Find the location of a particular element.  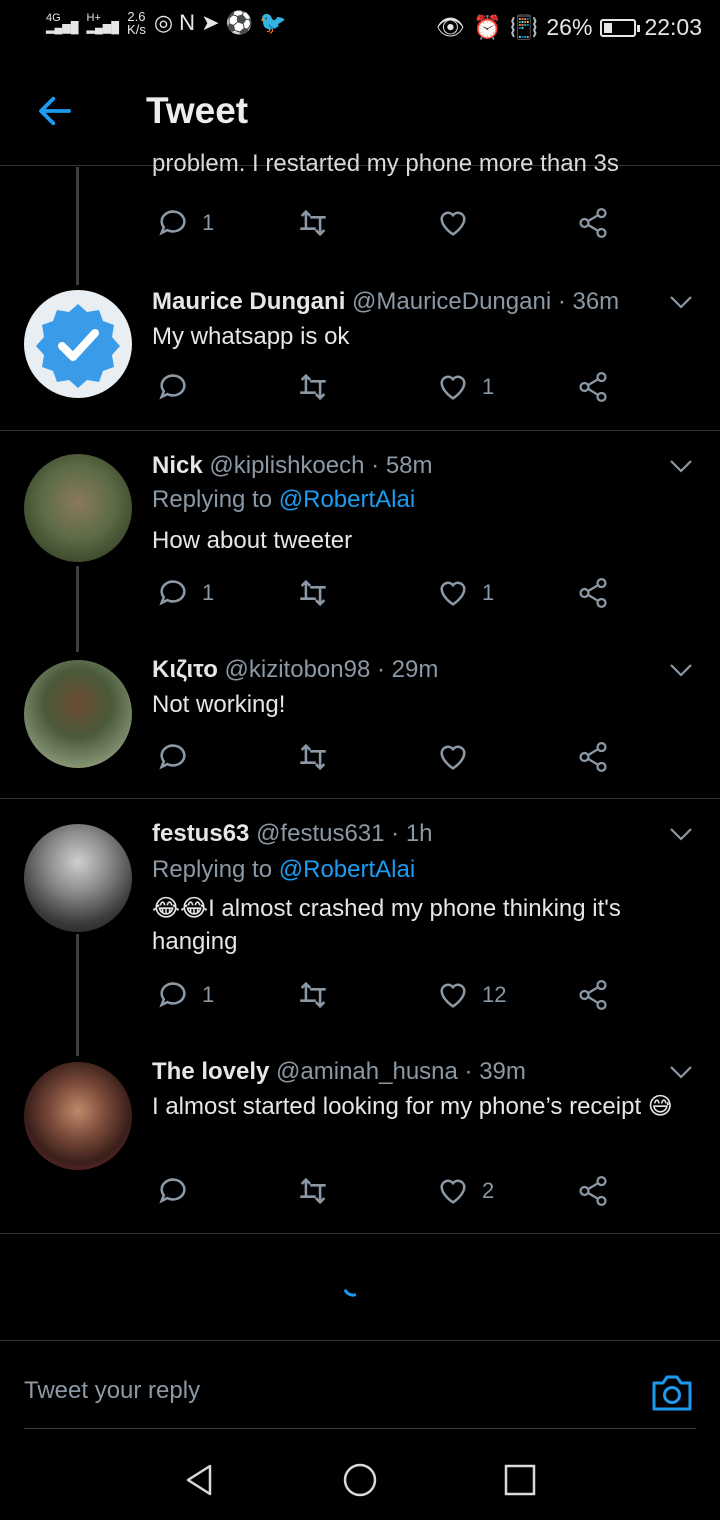

clock: 22:03 is located at coordinates (673, 27).